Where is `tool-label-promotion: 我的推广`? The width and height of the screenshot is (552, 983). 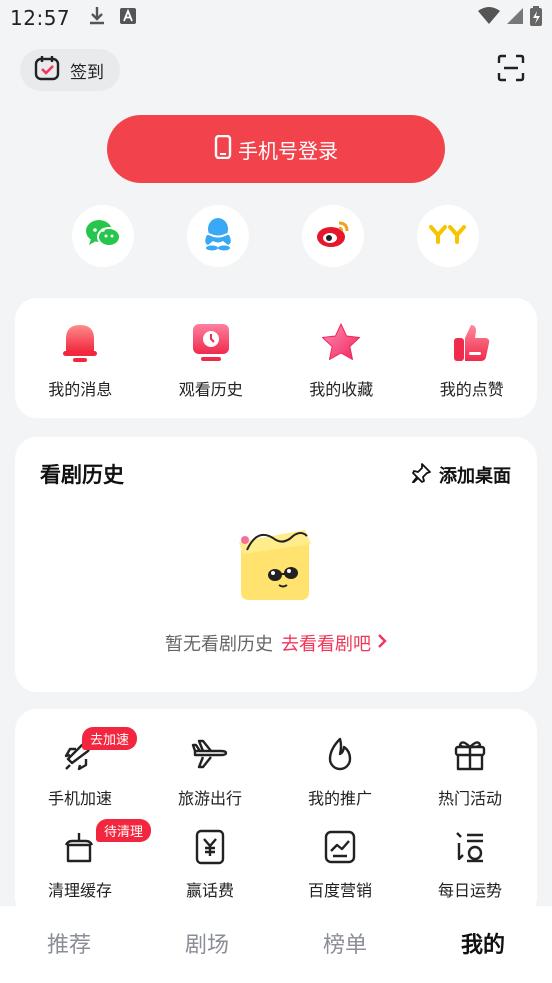
tool-label-promotion: 我的推广 is located at coordinates (339, 798).